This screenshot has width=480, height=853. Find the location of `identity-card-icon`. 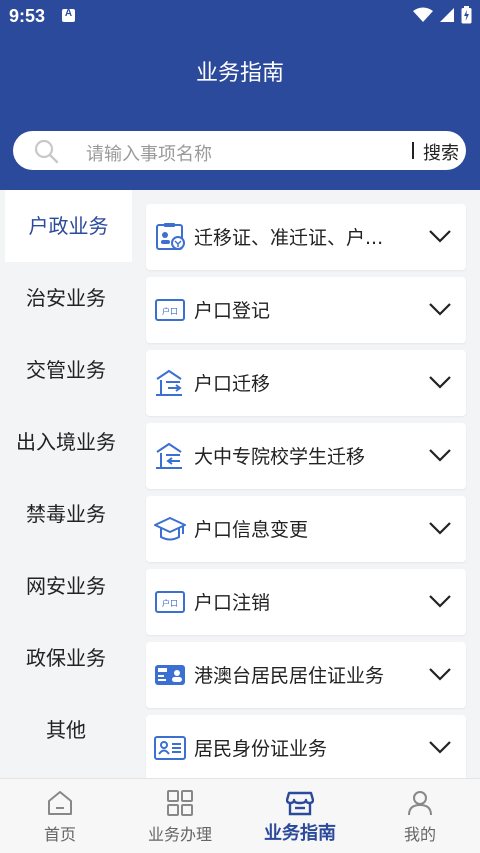

identity-card-icon is located at coordinates (170, 748).